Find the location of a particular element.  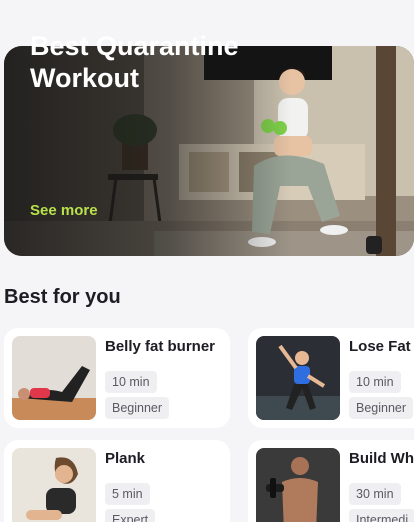

level-tag: Intermedi is located at coordinates (381, 515).